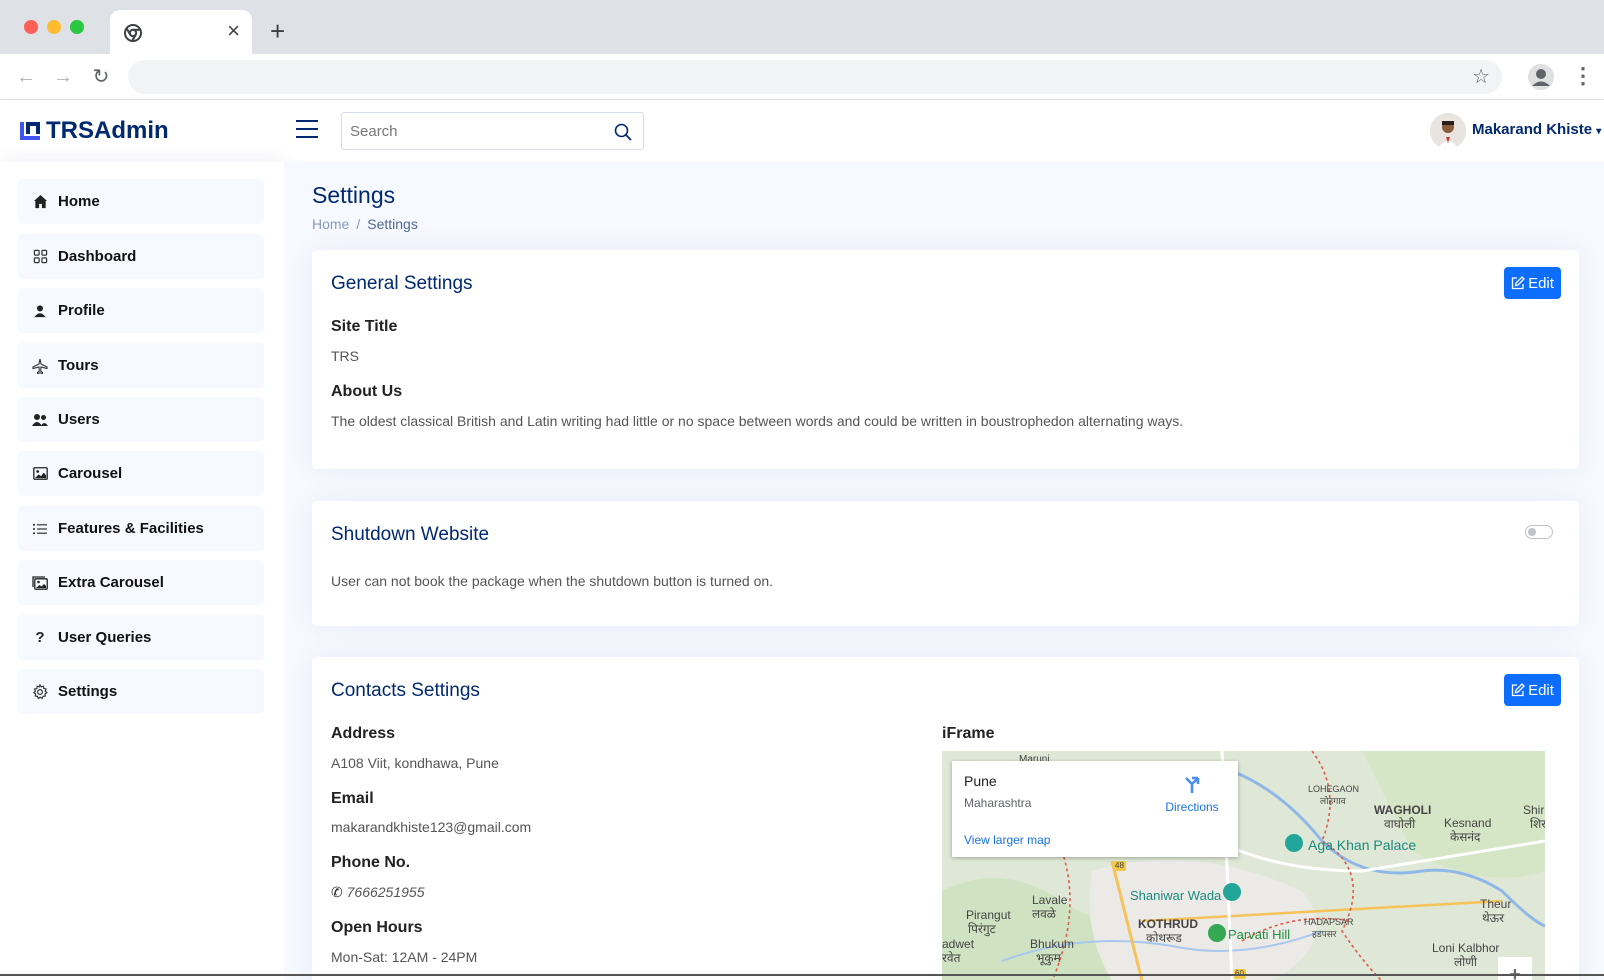 This screenshot has height=980, width=1604. What do you see at coordinates (97, 256) in the screenshot?
I see `sidebar-item-label: Dashboard` at bounding box center [97, 256].